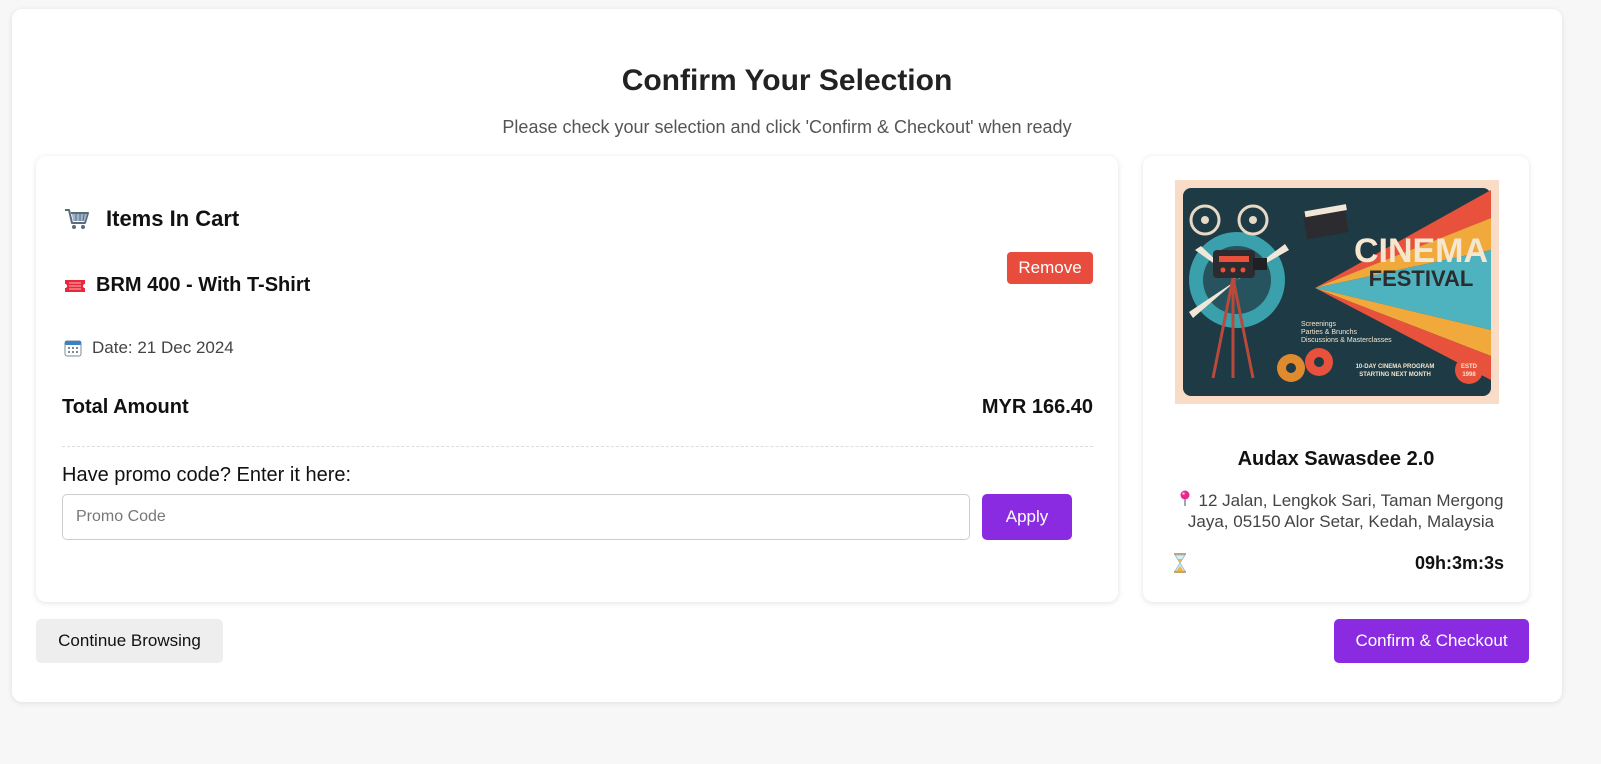  What do you see at coordinates (203, 285) in the screenshot?
I see `cart-item-name: BRM 400 - With T-Shirt` at bounding box center [203, 285].